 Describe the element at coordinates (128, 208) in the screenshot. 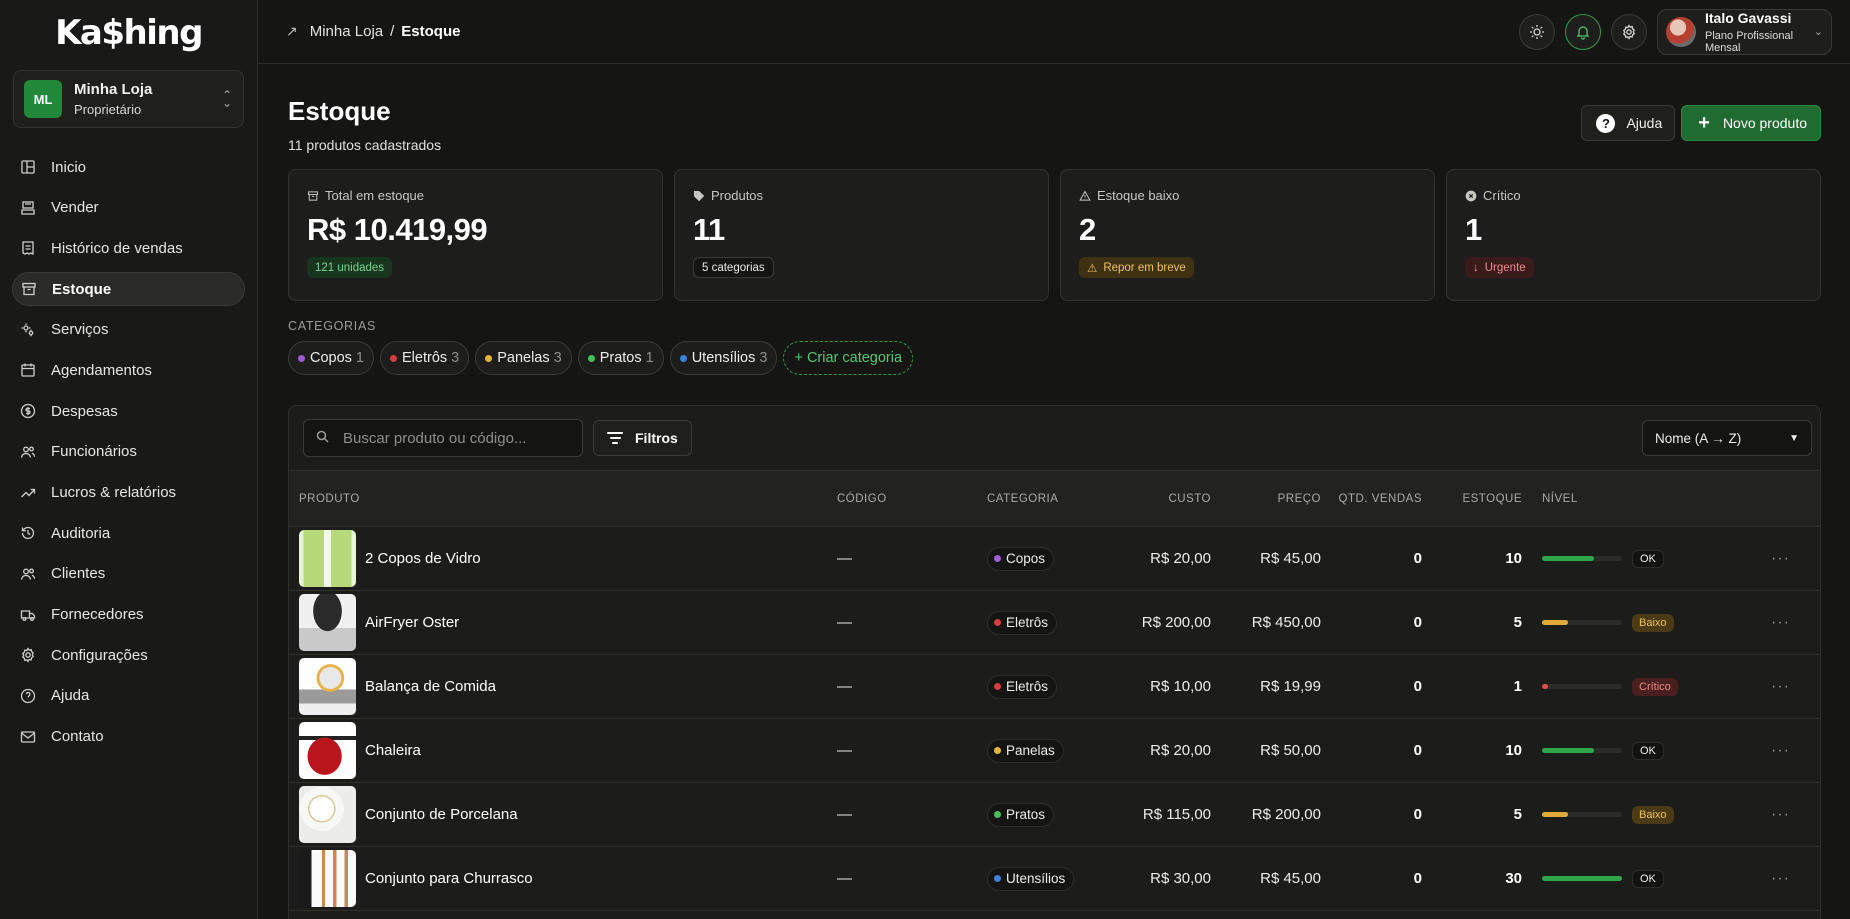

I see `sidebar-item-vender: Vender` at that location.